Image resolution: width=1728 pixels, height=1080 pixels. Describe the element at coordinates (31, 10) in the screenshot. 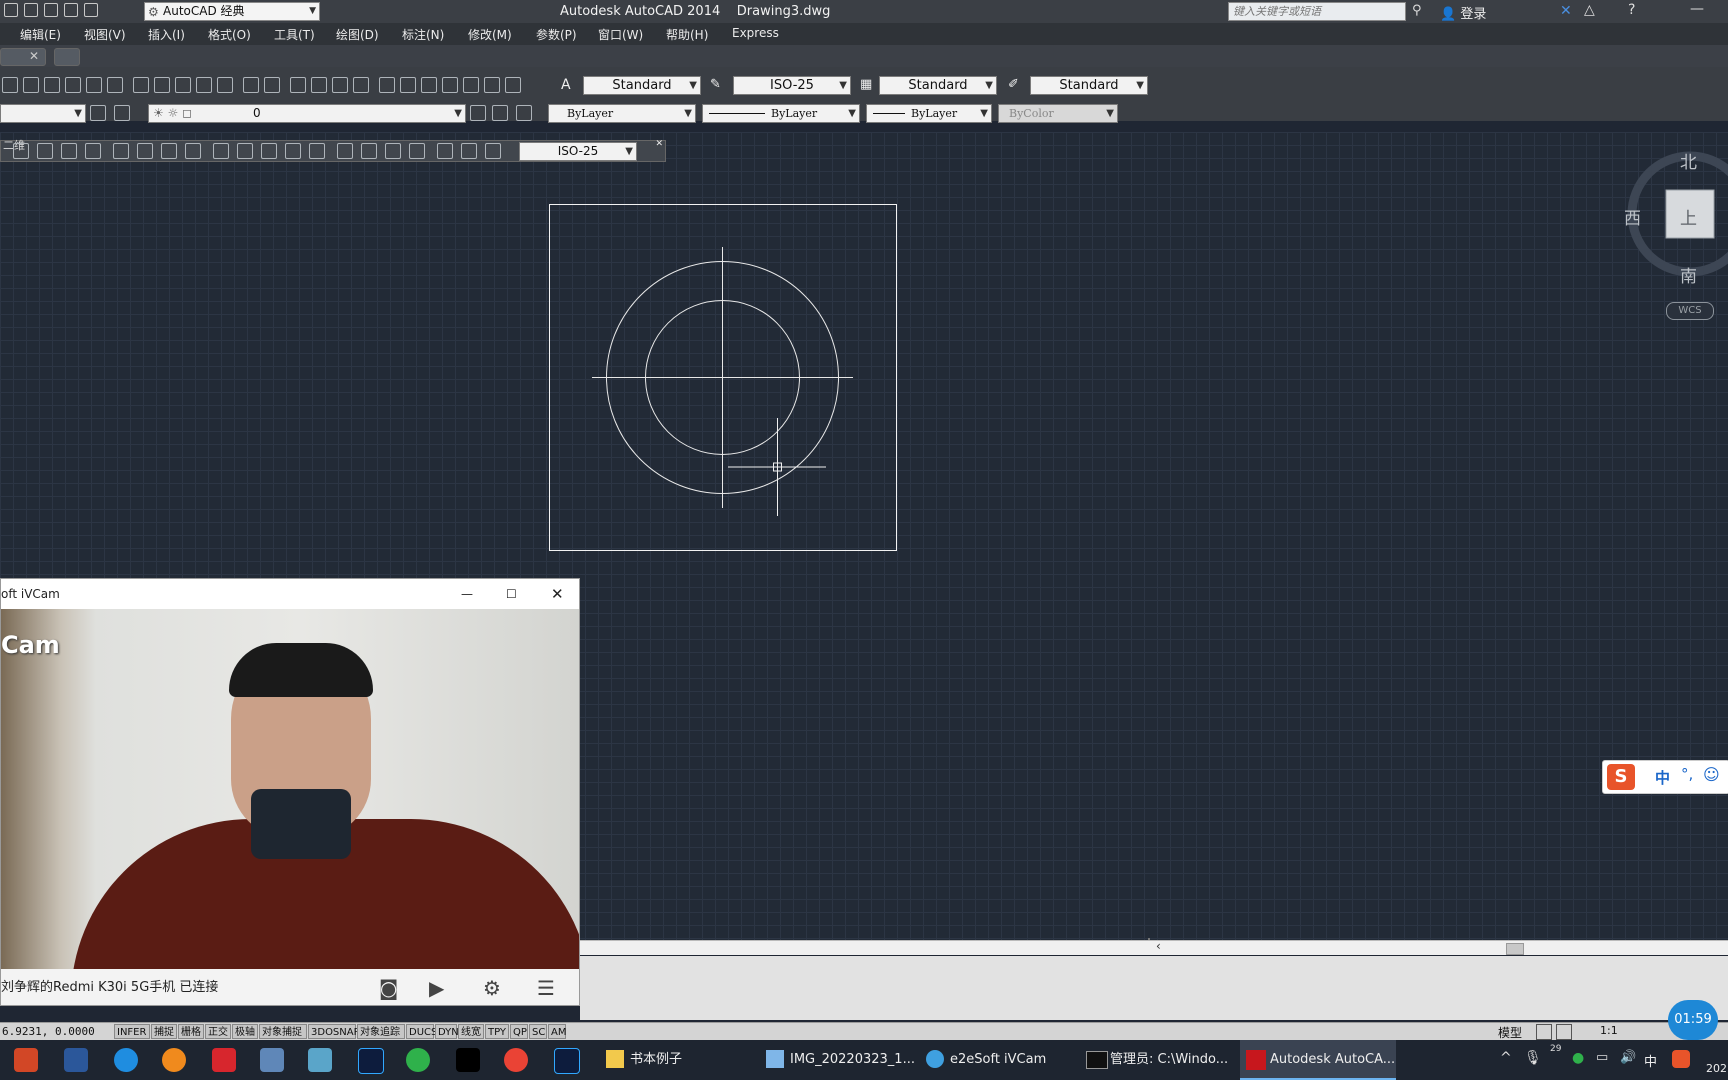

I see `save-icon` at that location.